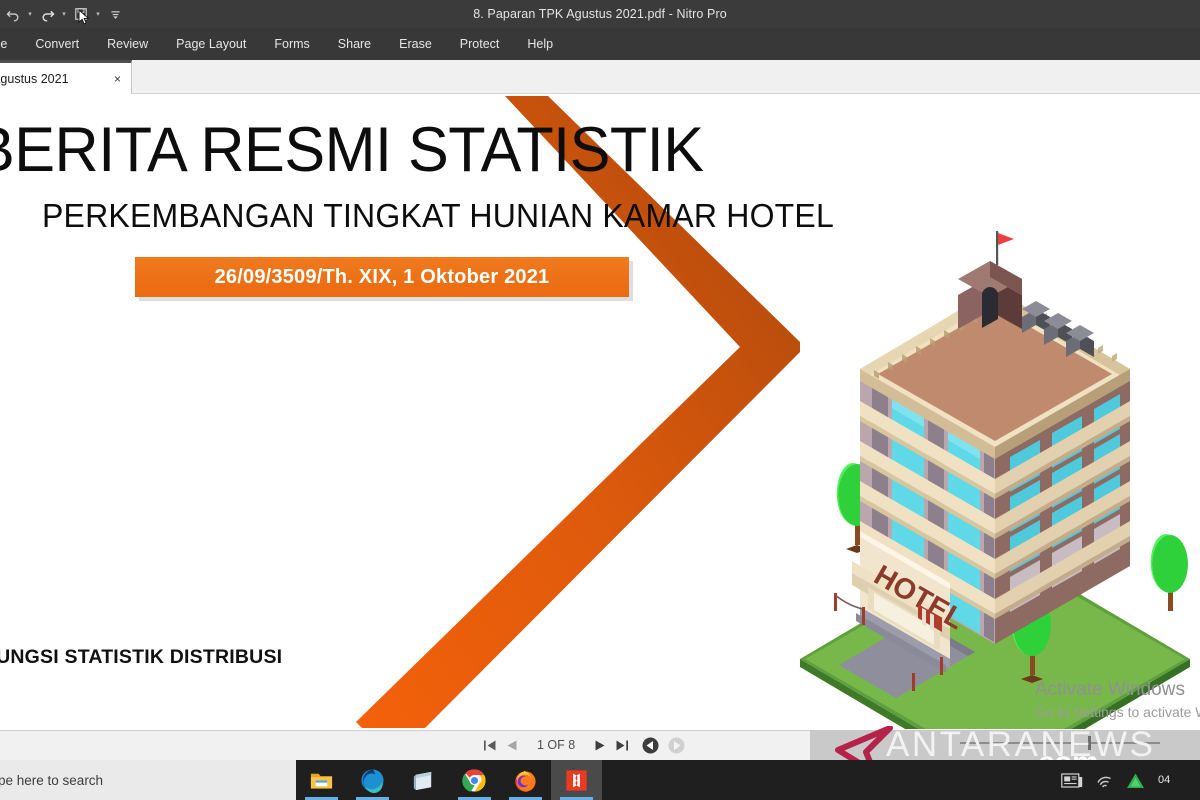 The image size is (1200, 800). I want to click on quick-access-toolbar: ▾ ▾ ▾, so click(63, 14).